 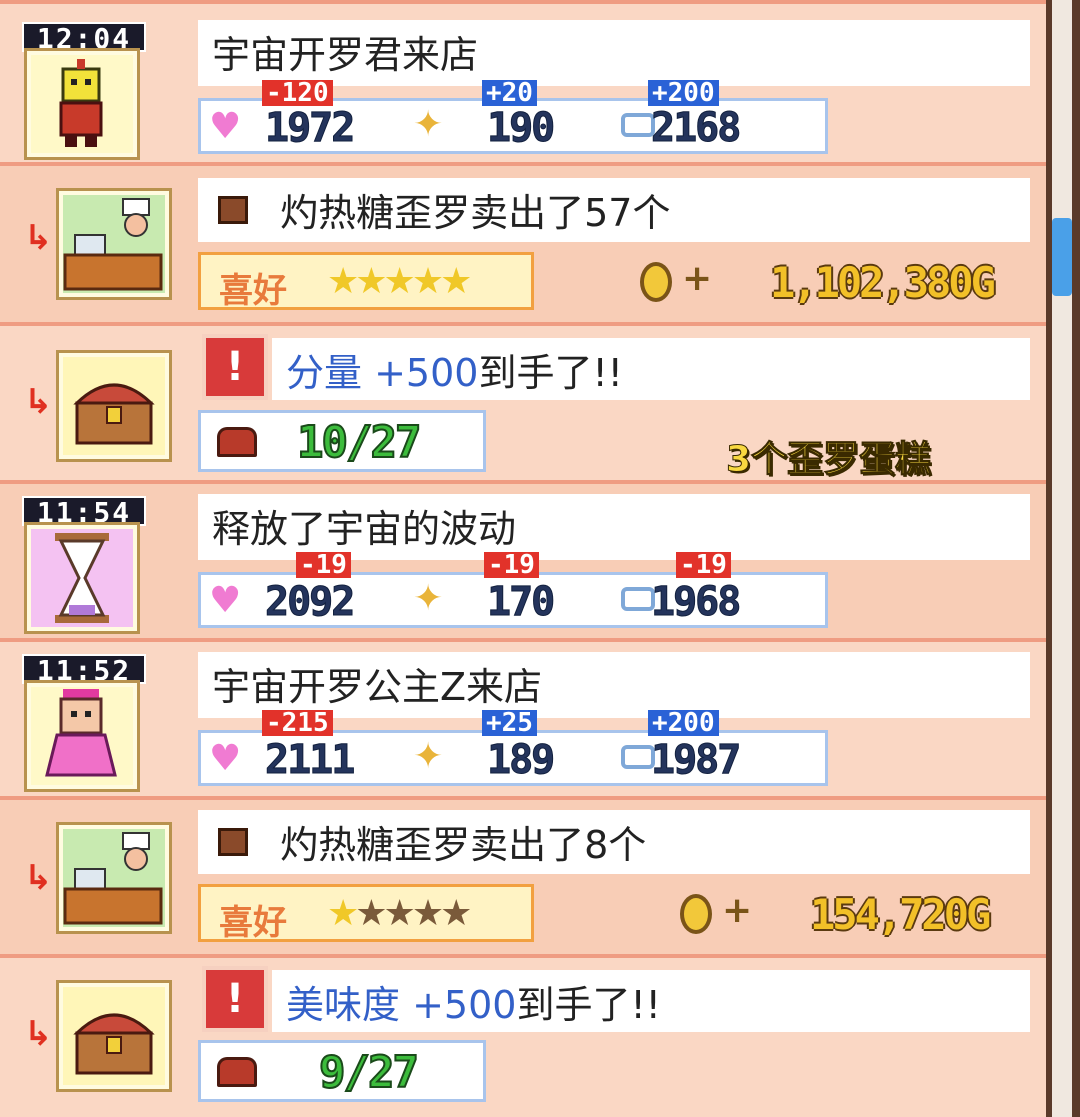 I want to click on heart-delta: -19, so click(x=323, y=565).